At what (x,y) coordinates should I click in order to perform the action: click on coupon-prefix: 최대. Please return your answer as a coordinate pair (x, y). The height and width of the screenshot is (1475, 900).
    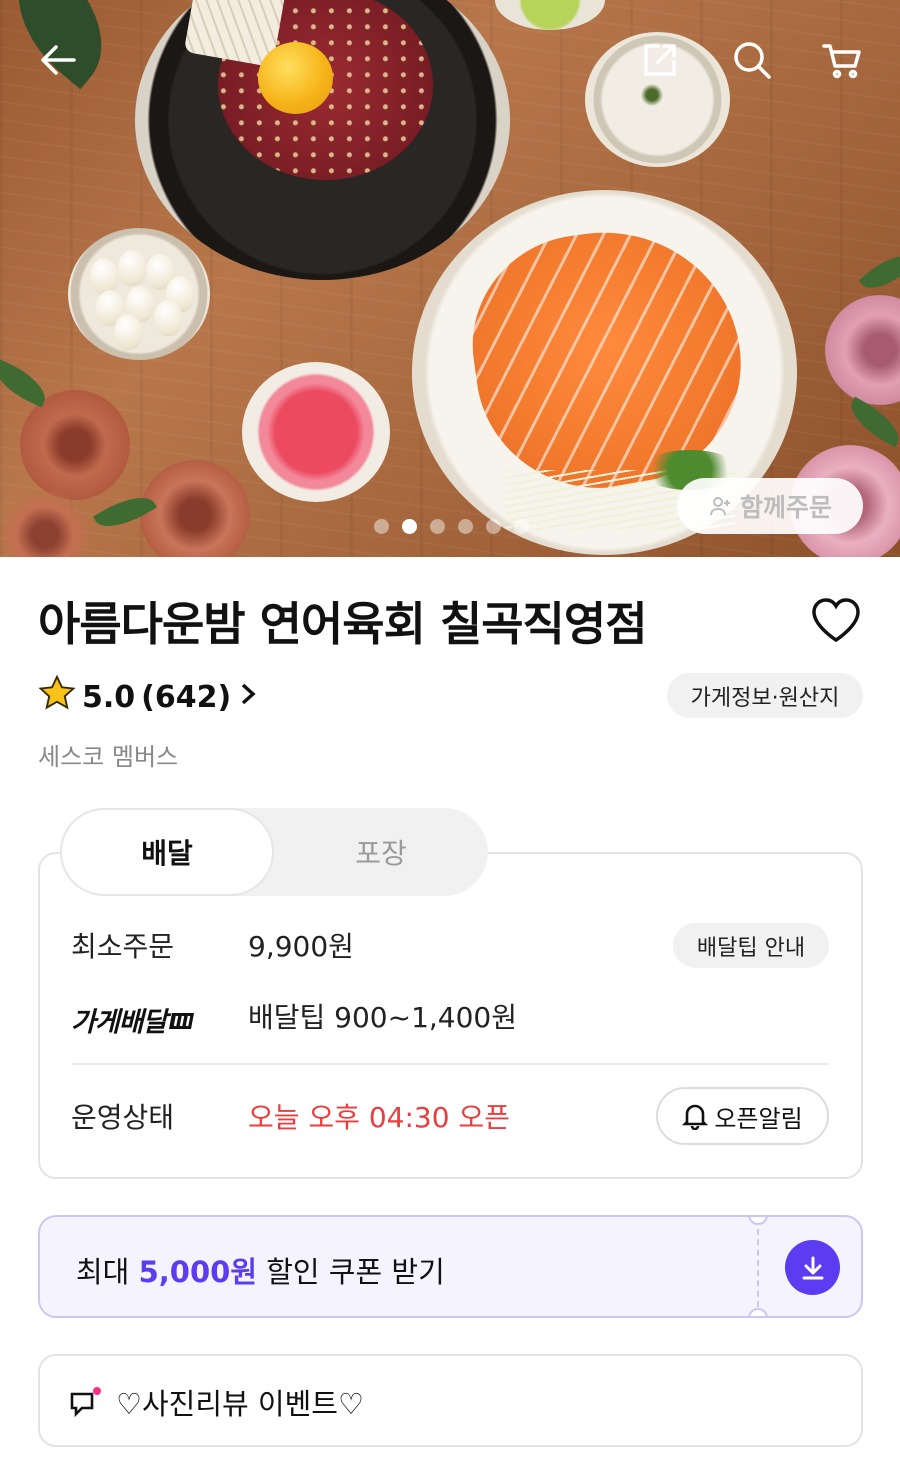
    Looking at the image, I should click on (107, 1272).